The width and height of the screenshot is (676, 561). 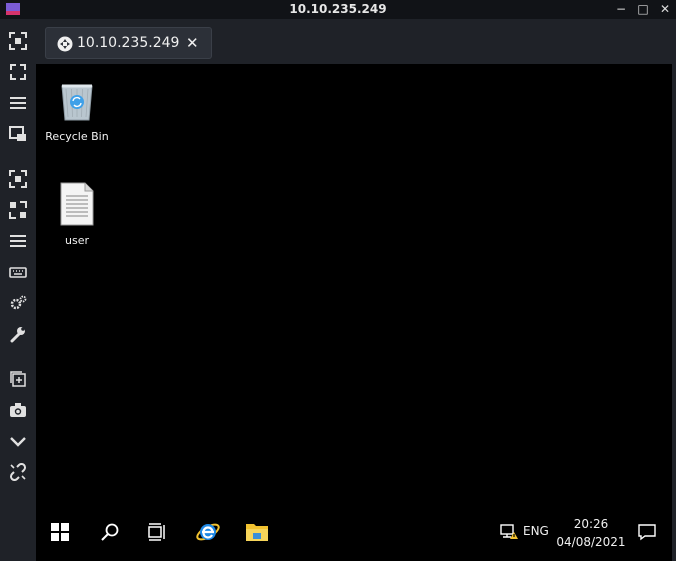 I want to click on title-bar: 10.10.235.249 − □ ✕, so click(x=338, y=9).